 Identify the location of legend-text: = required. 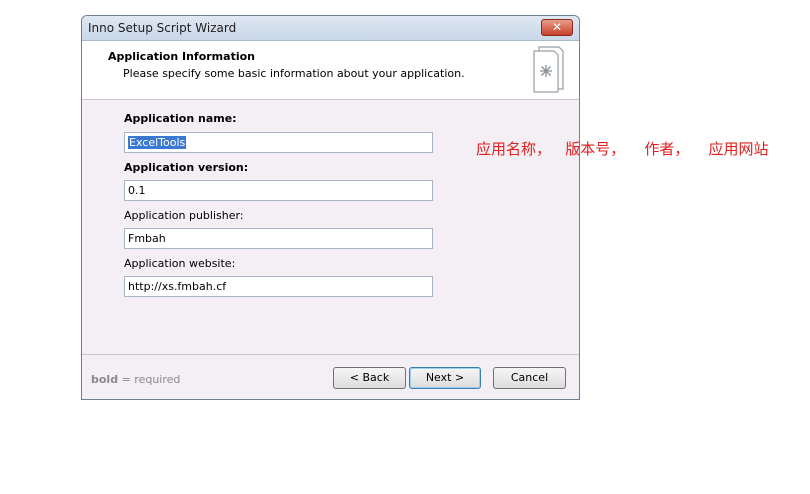
(149, 379).